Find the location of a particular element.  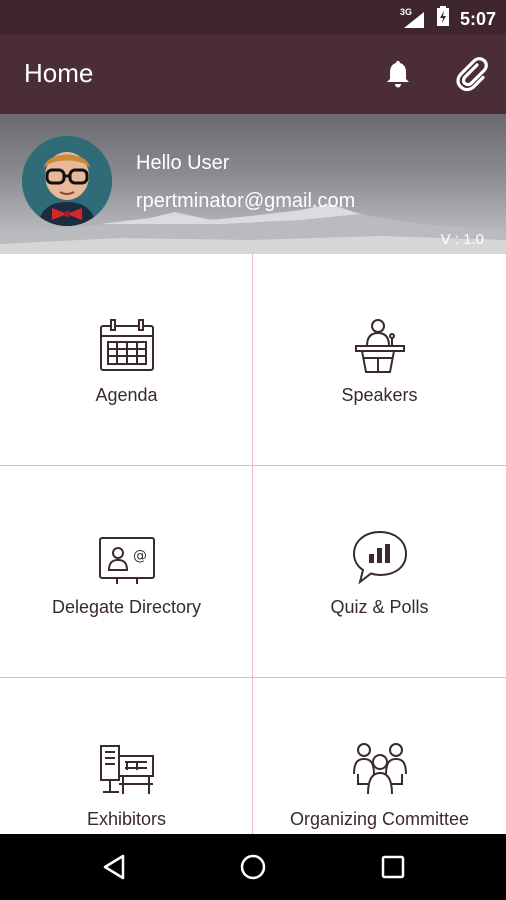

app-bar: Home is located at coordinates (253, 74).